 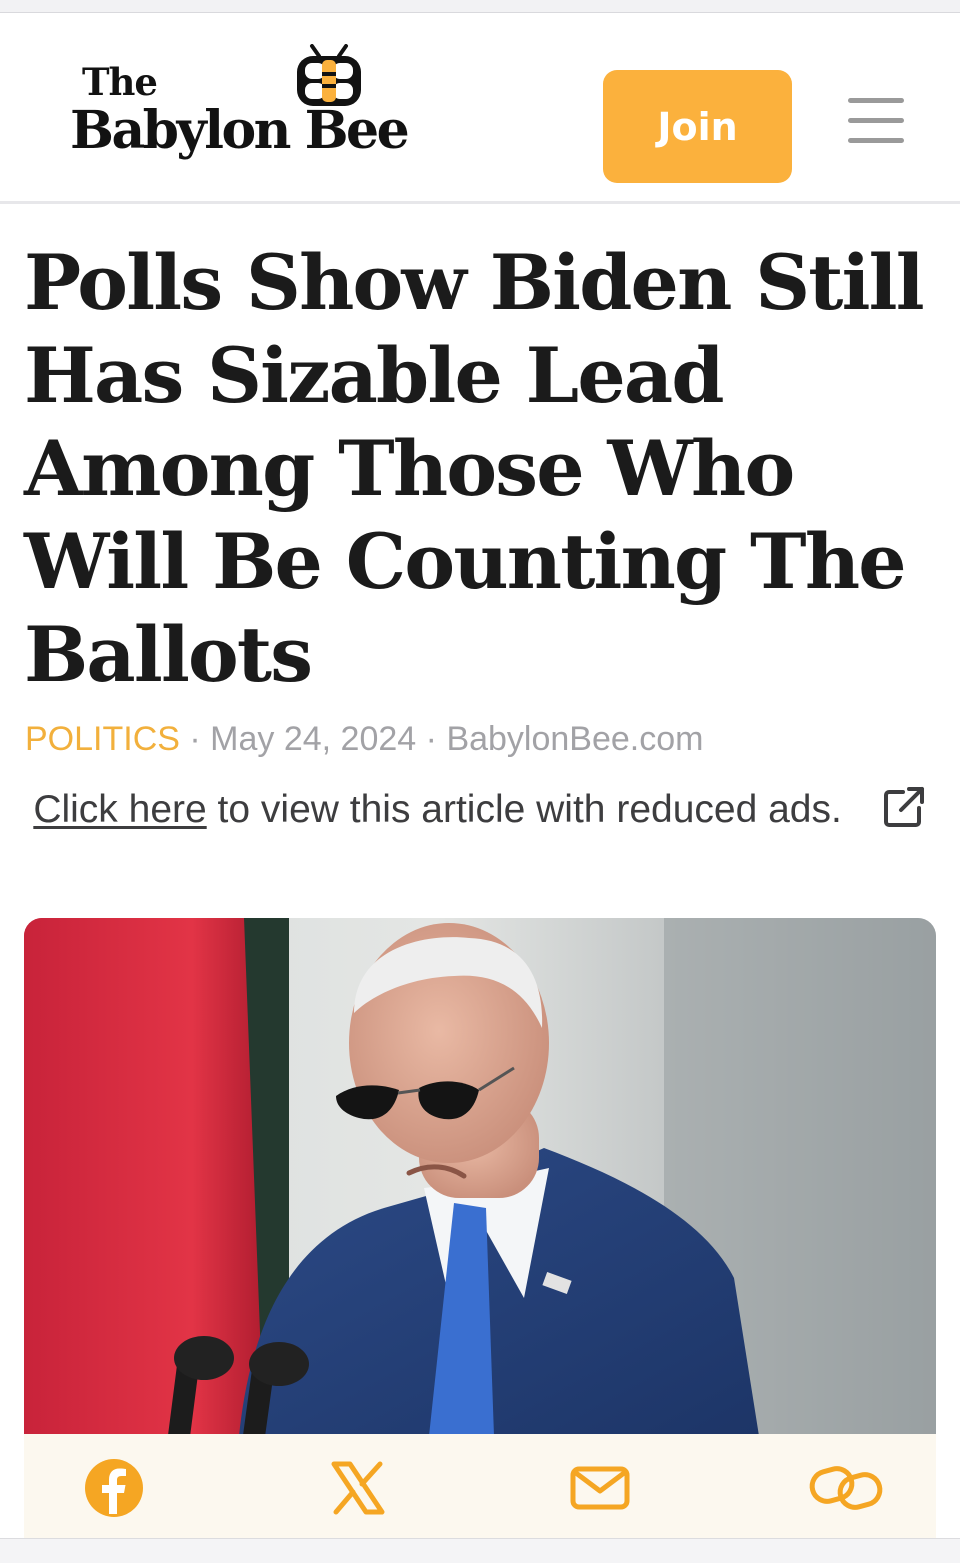 I want to click on mail-icon, so click(x=600, y=1488).